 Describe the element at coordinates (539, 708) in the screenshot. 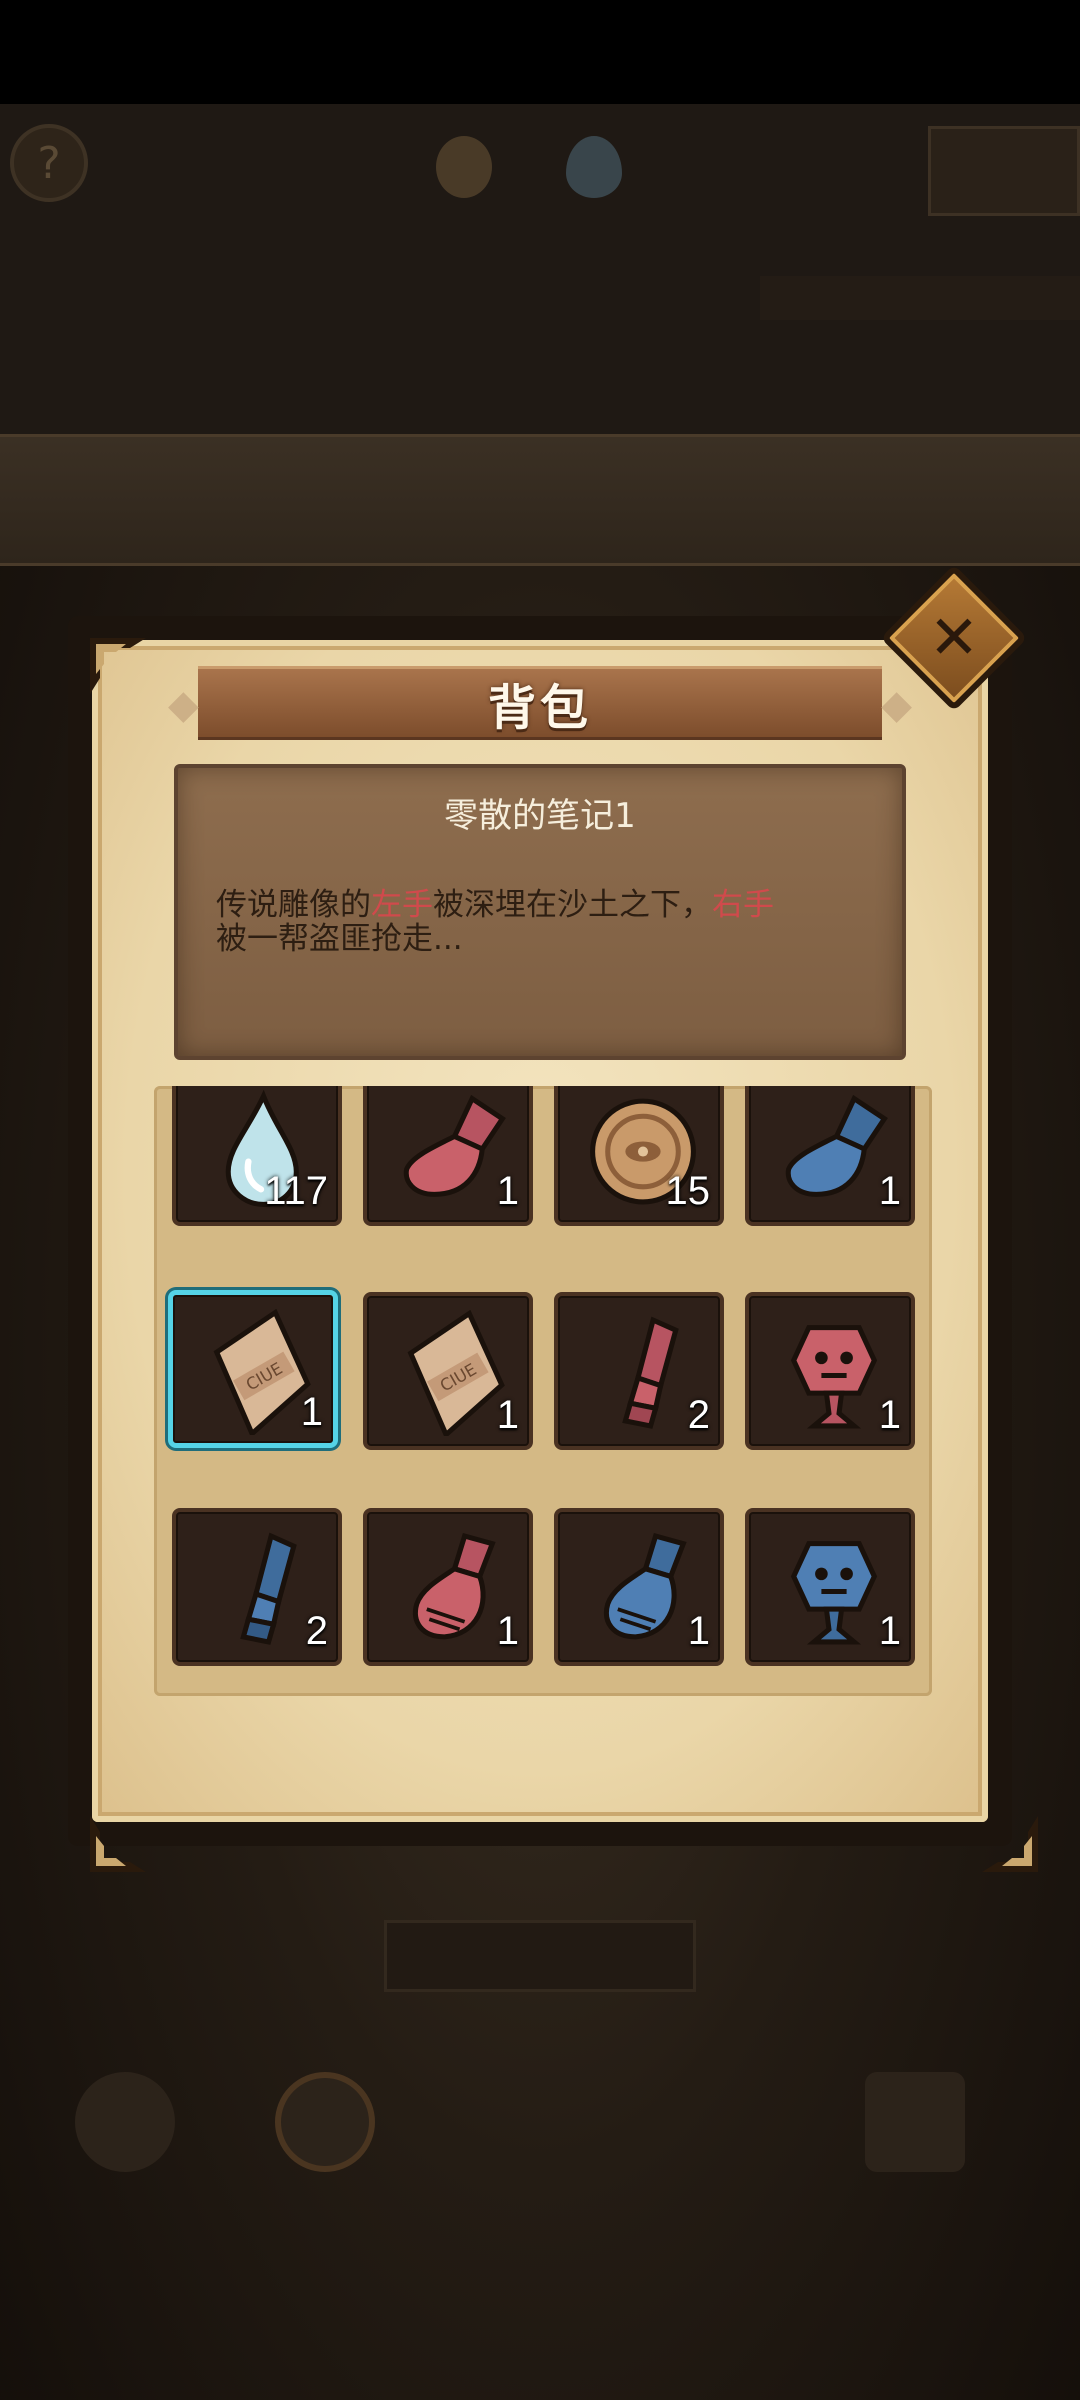

I see `dialog-title: 背包` at that location.